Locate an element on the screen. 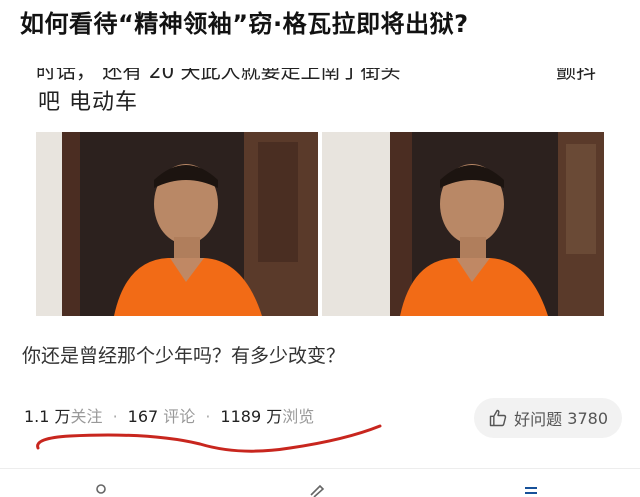 This screenshot has width=640, height=497. caption-line-1-right: 颤抖 is located at coordinates (576, 71).